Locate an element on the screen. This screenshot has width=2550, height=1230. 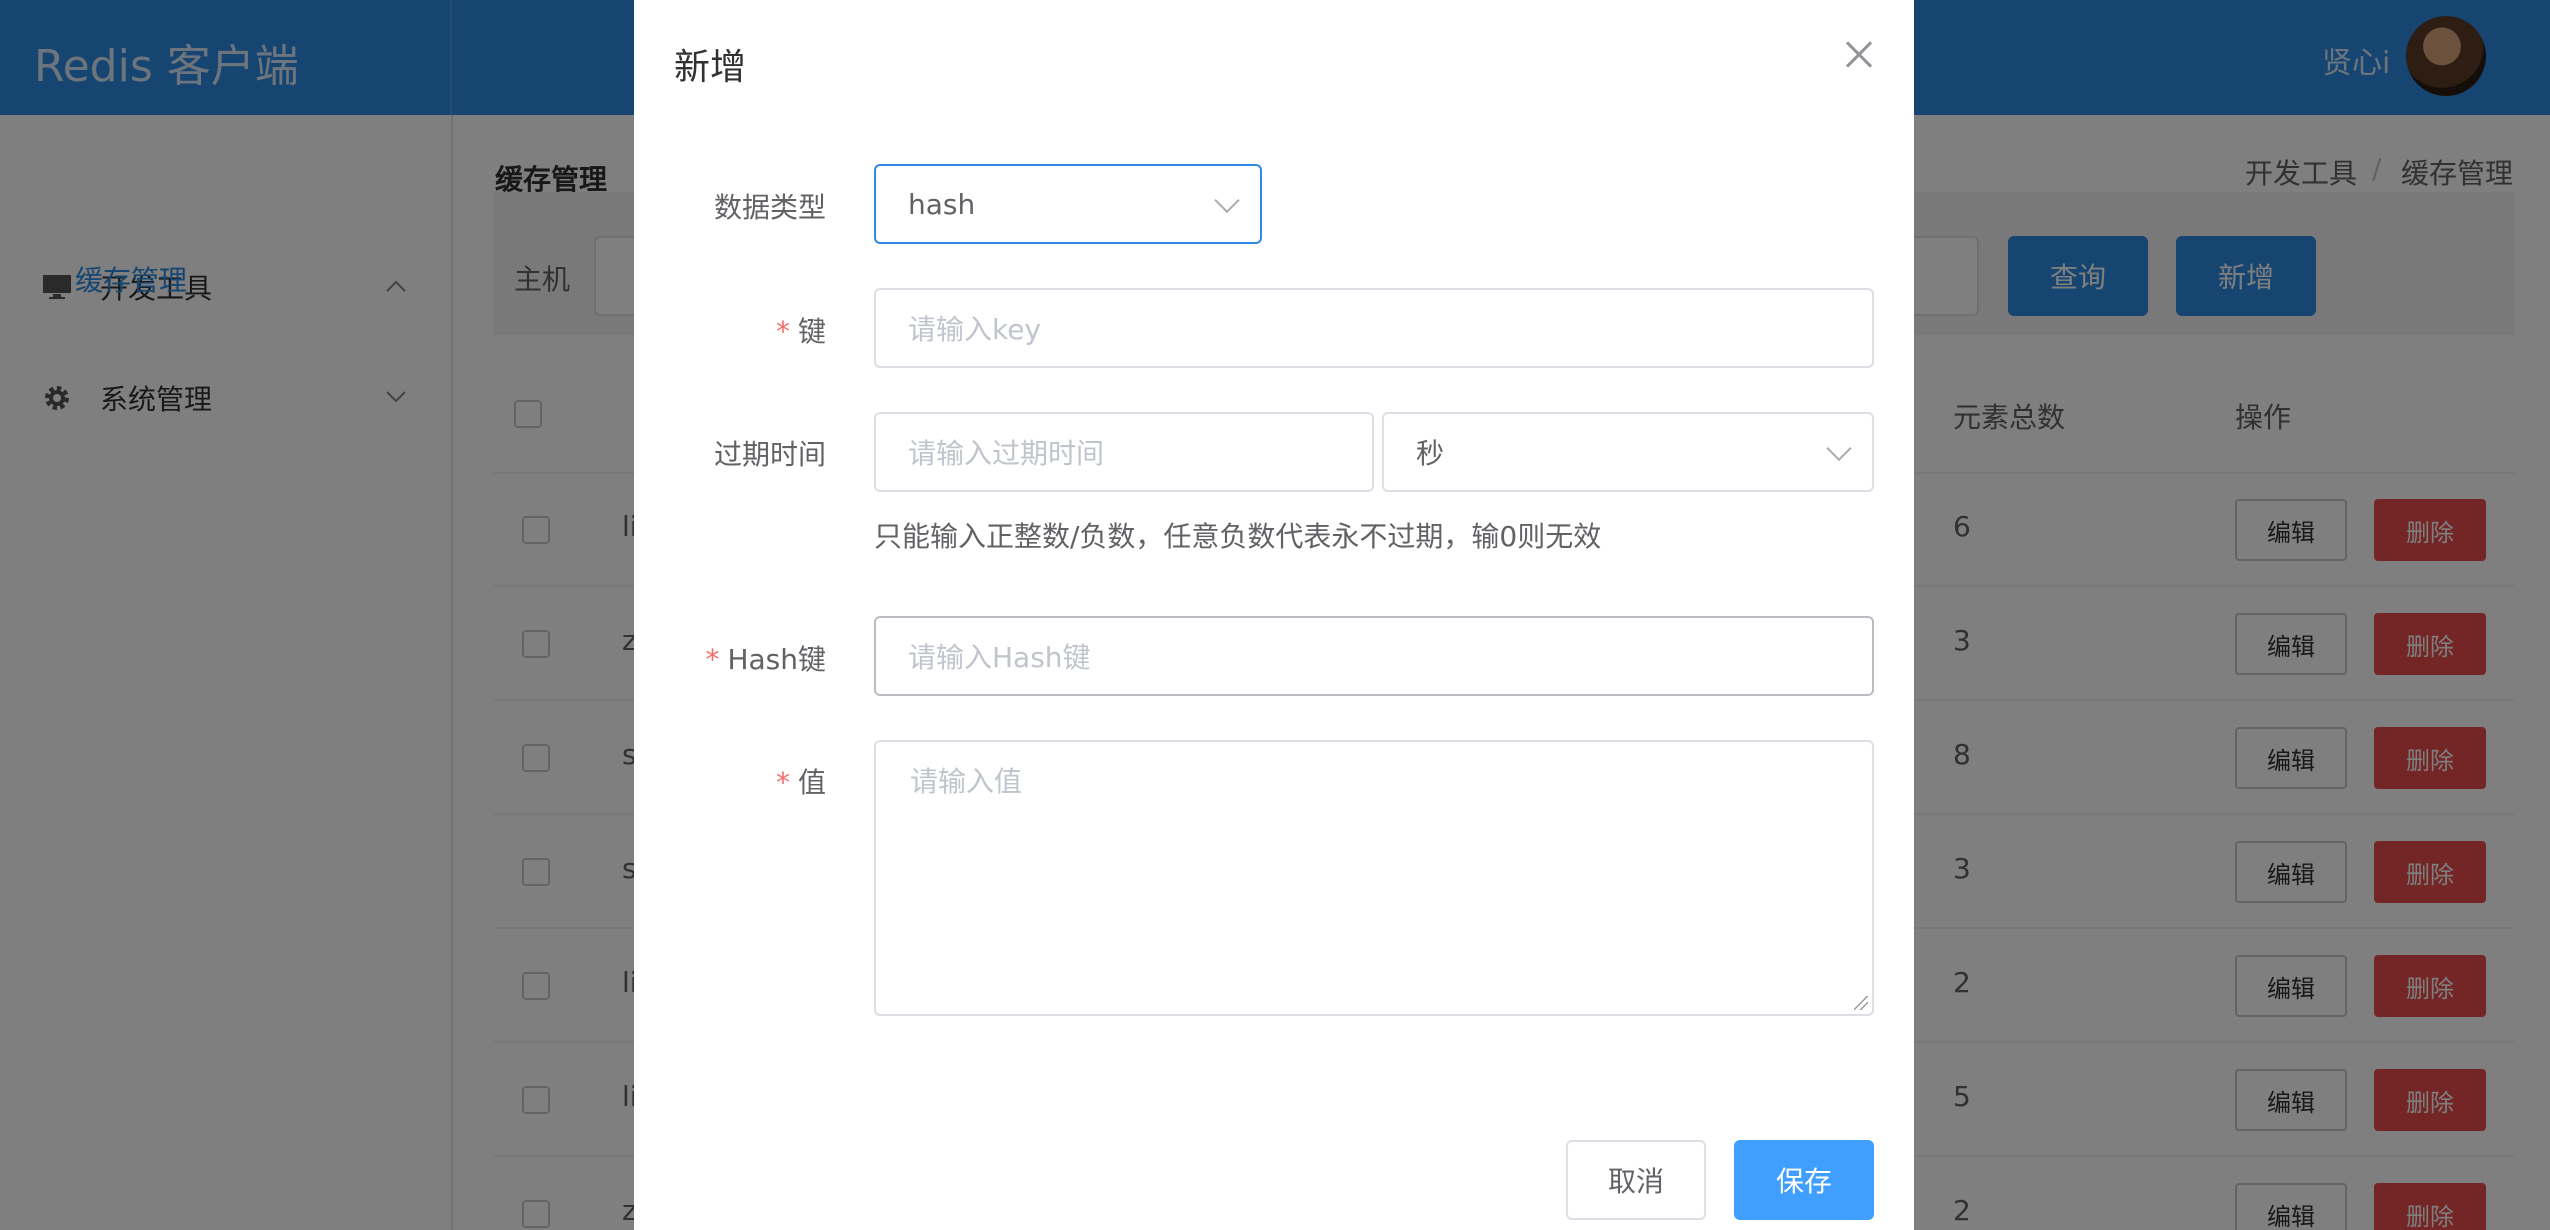
key-label-text: 键 is located at coordinates (811, 331).